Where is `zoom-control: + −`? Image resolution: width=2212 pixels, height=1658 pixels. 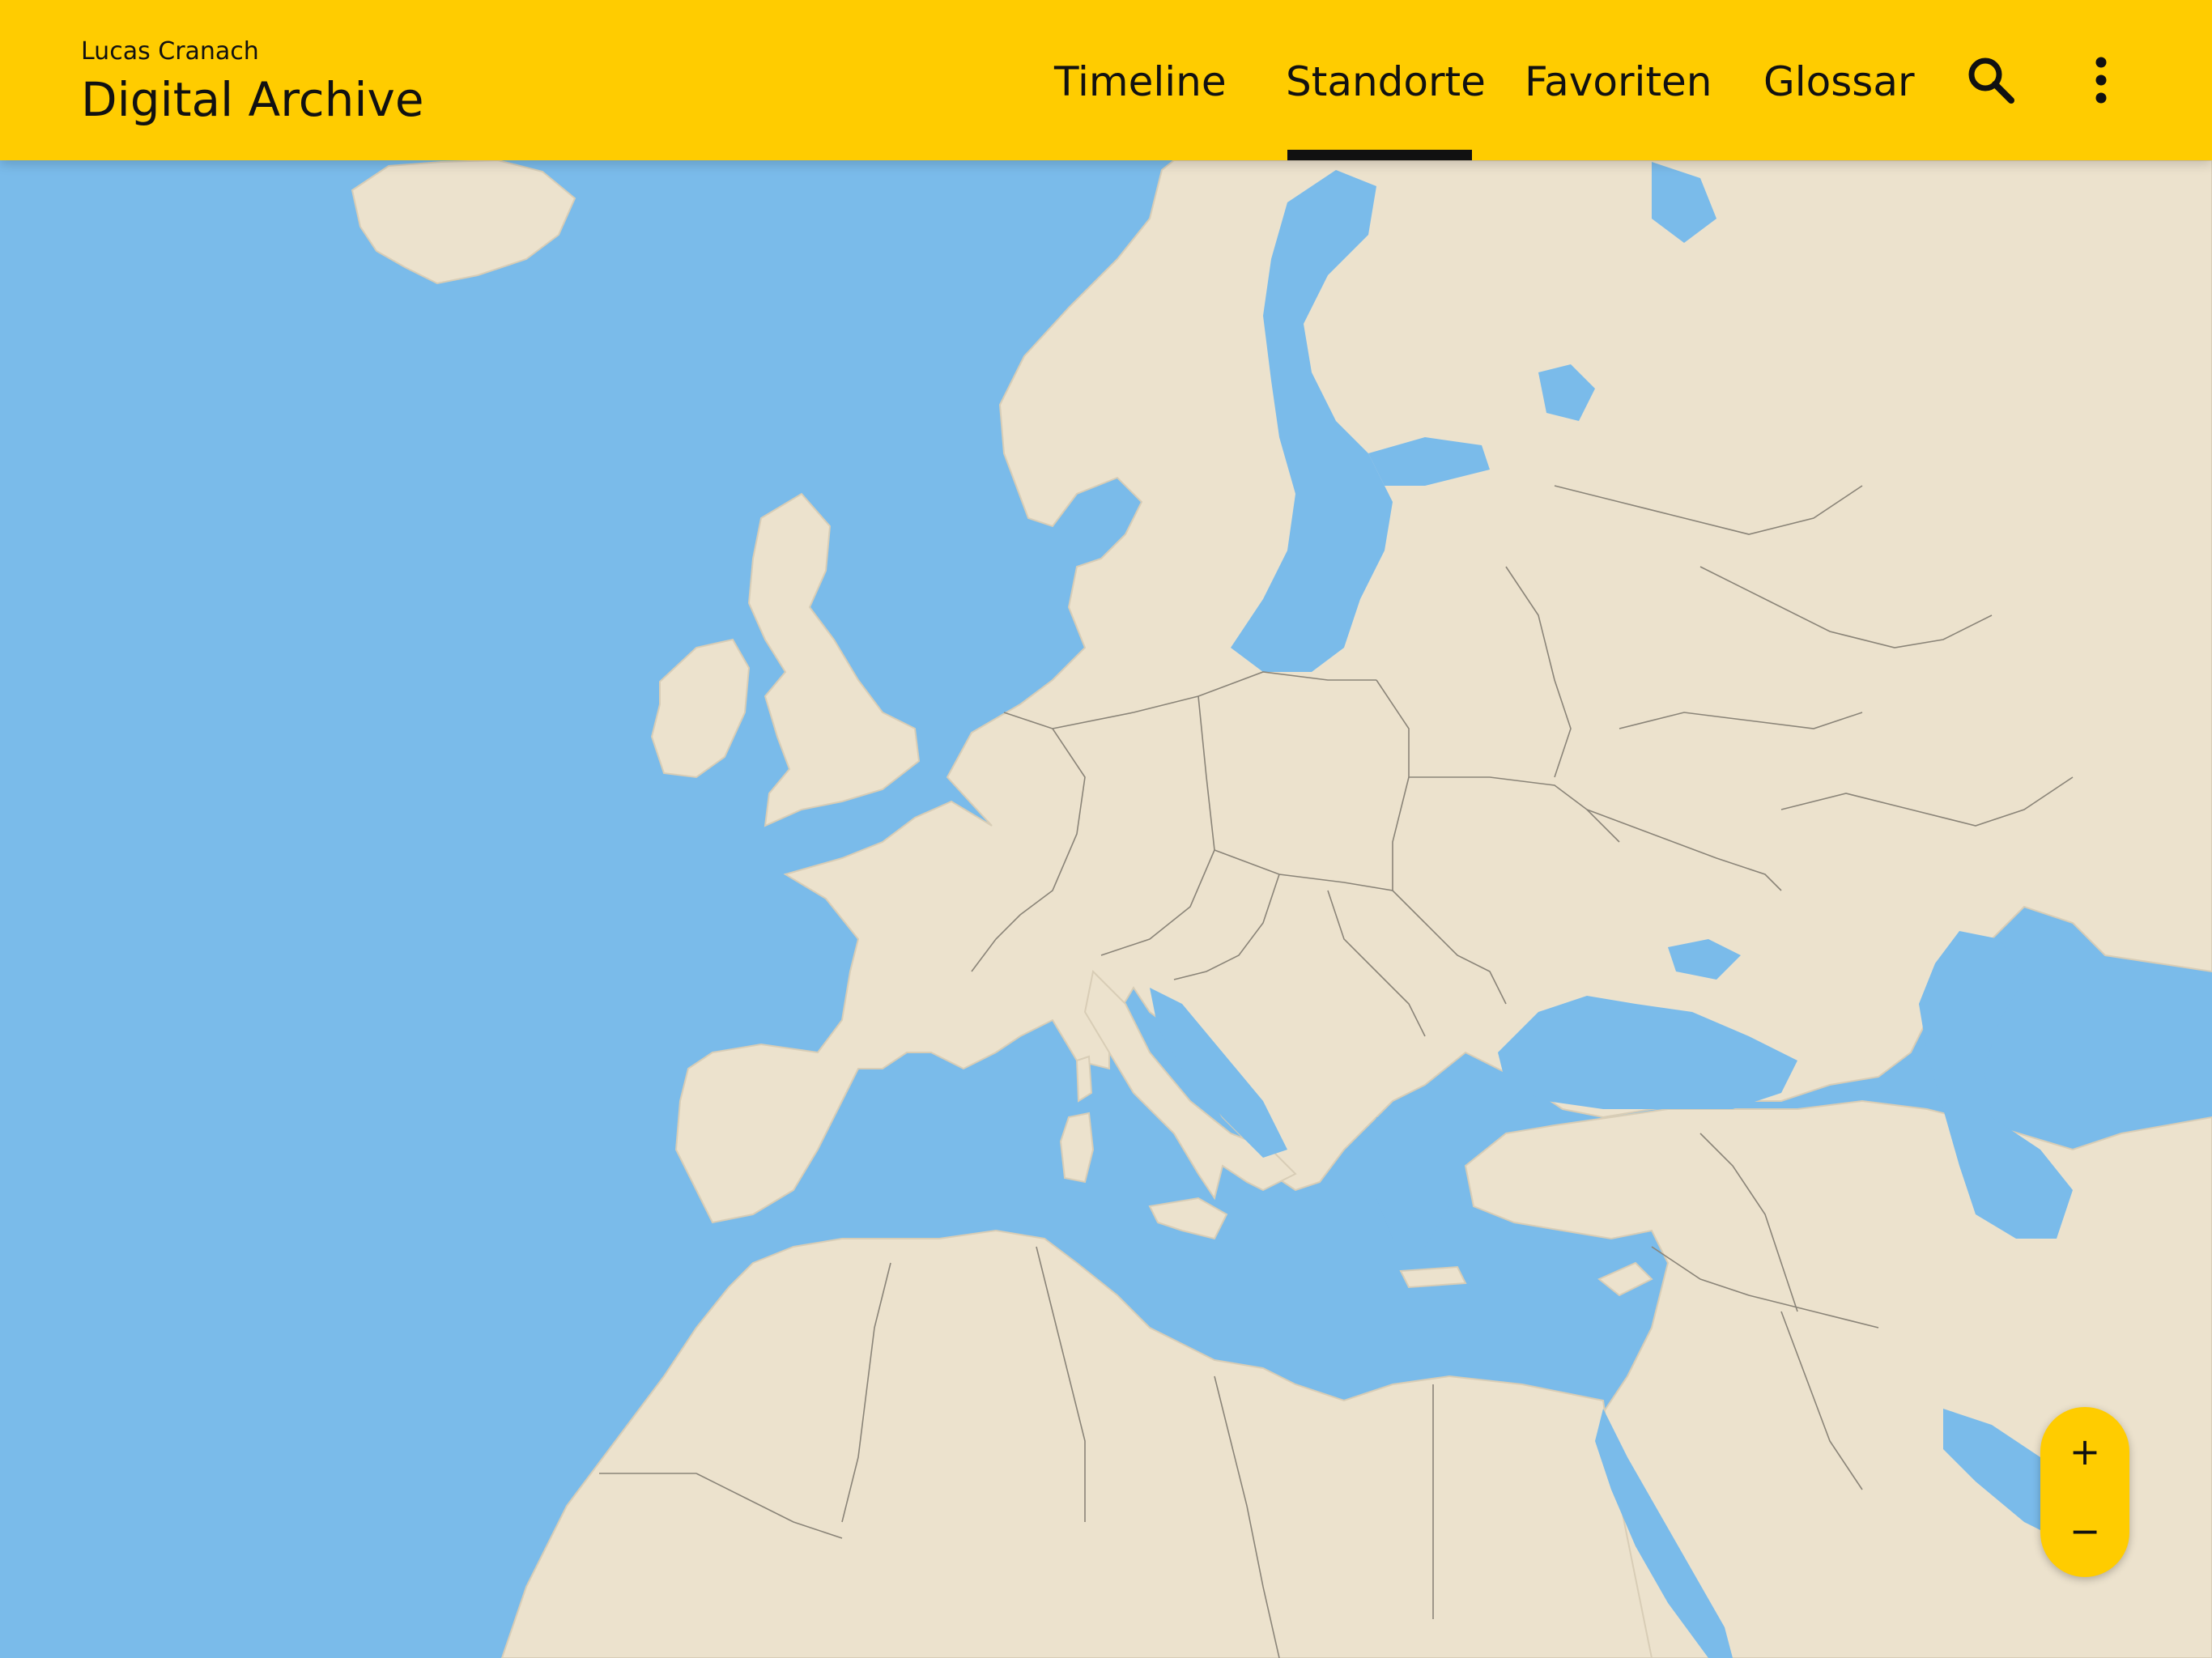
zoom-control: + − is located at coordinates (2084, 1492).